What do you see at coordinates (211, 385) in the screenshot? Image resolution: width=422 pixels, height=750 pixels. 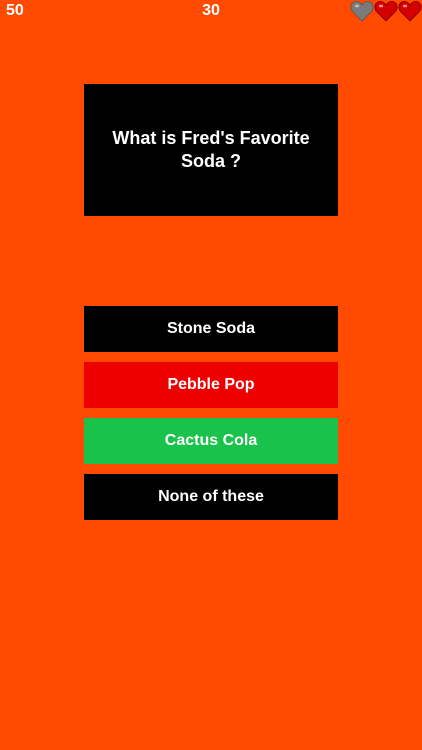 I see `answer-button: Pebble Pop` at bounding box center [211, 385].